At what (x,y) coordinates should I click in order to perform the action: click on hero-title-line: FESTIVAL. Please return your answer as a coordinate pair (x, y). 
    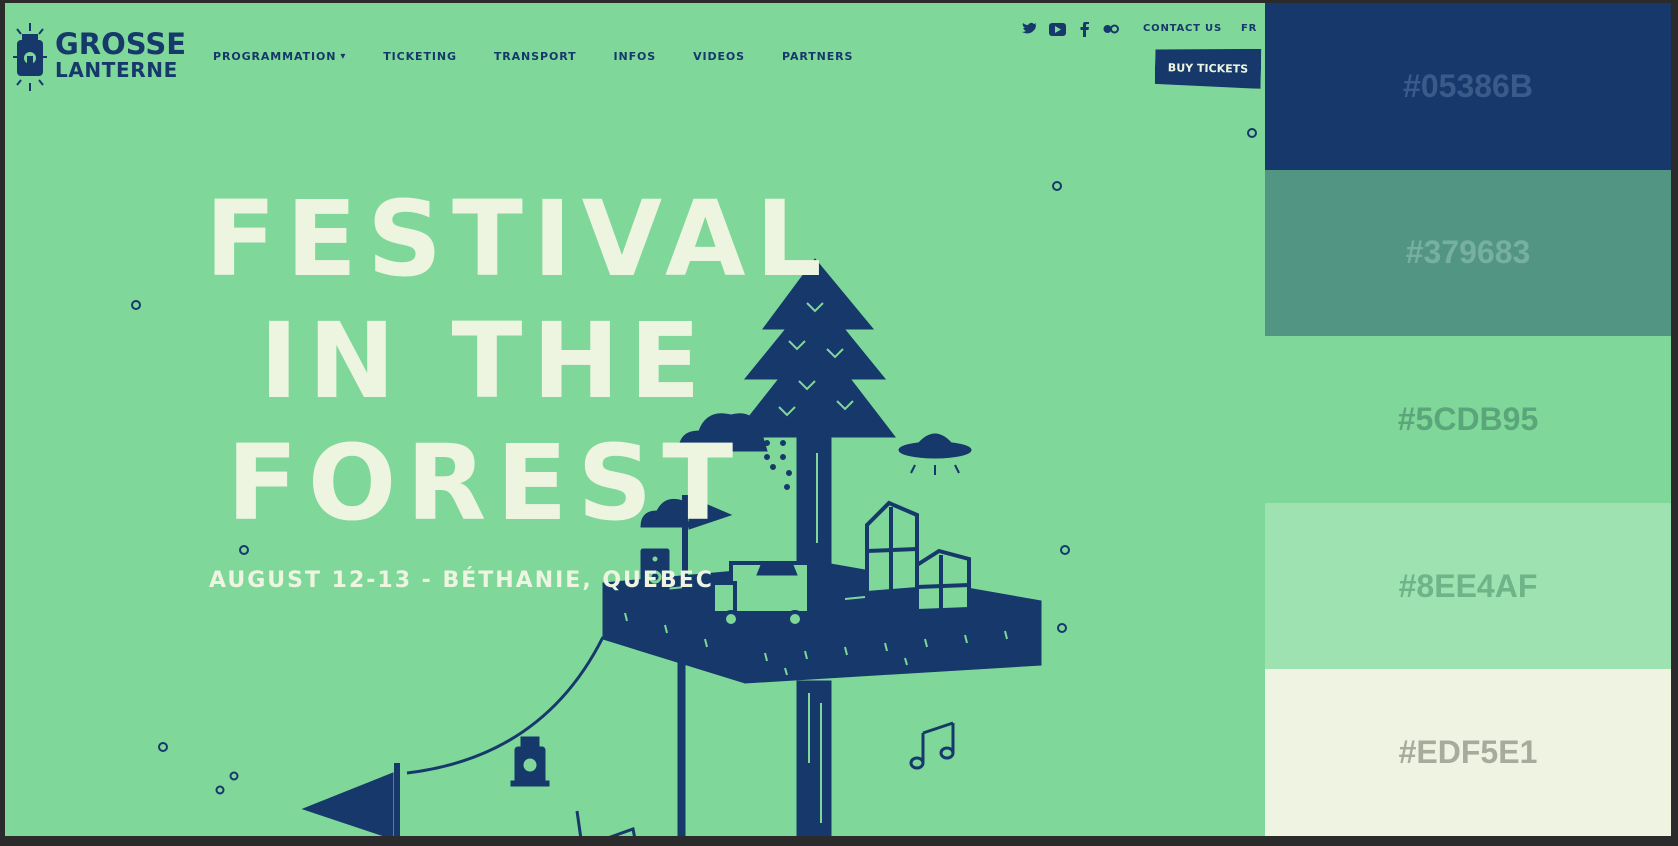
    Looking at the image, I should click on (518, 239).